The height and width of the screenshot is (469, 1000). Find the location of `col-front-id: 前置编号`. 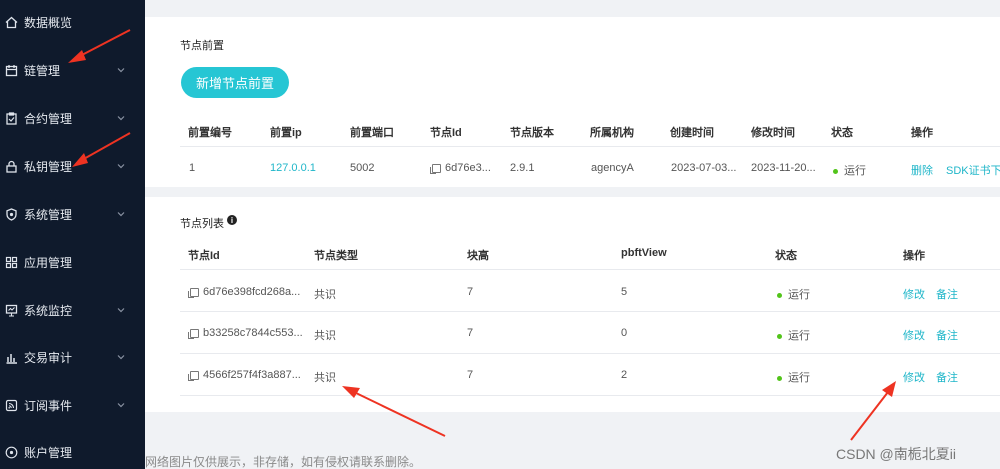

col-front-id: 前置编号 is located at coordinates (210, 133).